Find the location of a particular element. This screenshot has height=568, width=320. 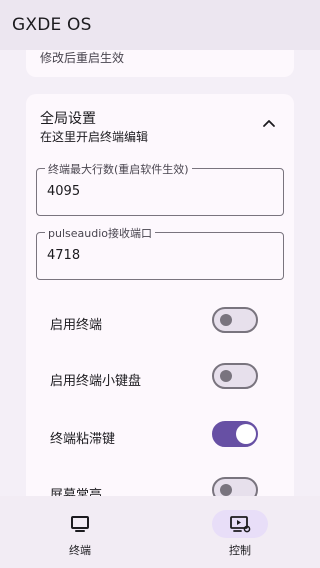

screen-play-icon is located at coordinates (240, 524).